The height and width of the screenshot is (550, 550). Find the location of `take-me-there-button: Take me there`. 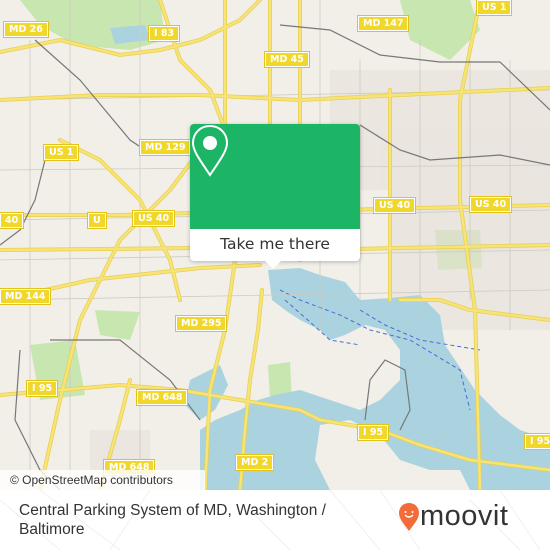

take-me-there-button: Take me there is located at coordinates (275, 245).